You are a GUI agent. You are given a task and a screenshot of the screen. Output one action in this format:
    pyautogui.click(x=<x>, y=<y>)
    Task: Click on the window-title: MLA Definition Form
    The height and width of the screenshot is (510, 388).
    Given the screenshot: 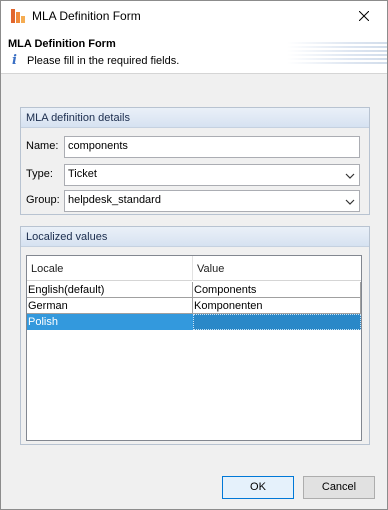 What is the action you would take?
    pyautogui.click(x=86, y=16)
    